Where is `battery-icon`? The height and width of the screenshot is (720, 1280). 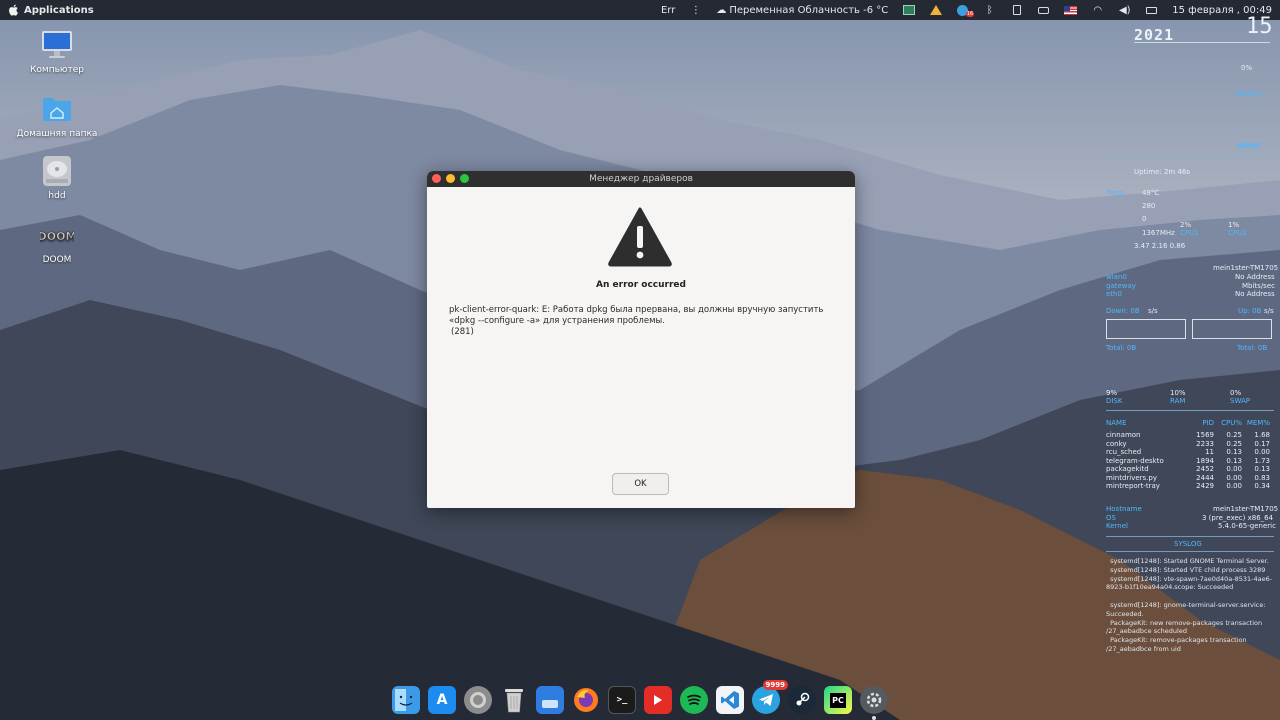
battery-icon is located at coordinates (1151, 10).